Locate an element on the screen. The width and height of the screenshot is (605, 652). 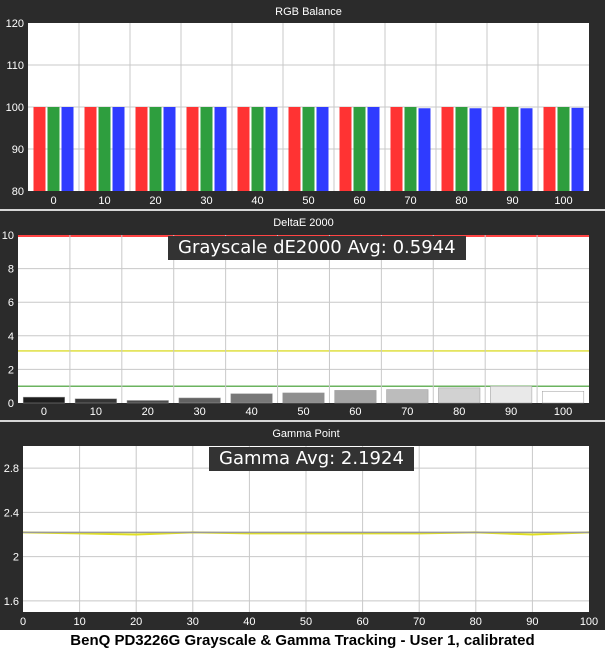
y-tick-label: 110 is located at coordinates (15, 66).